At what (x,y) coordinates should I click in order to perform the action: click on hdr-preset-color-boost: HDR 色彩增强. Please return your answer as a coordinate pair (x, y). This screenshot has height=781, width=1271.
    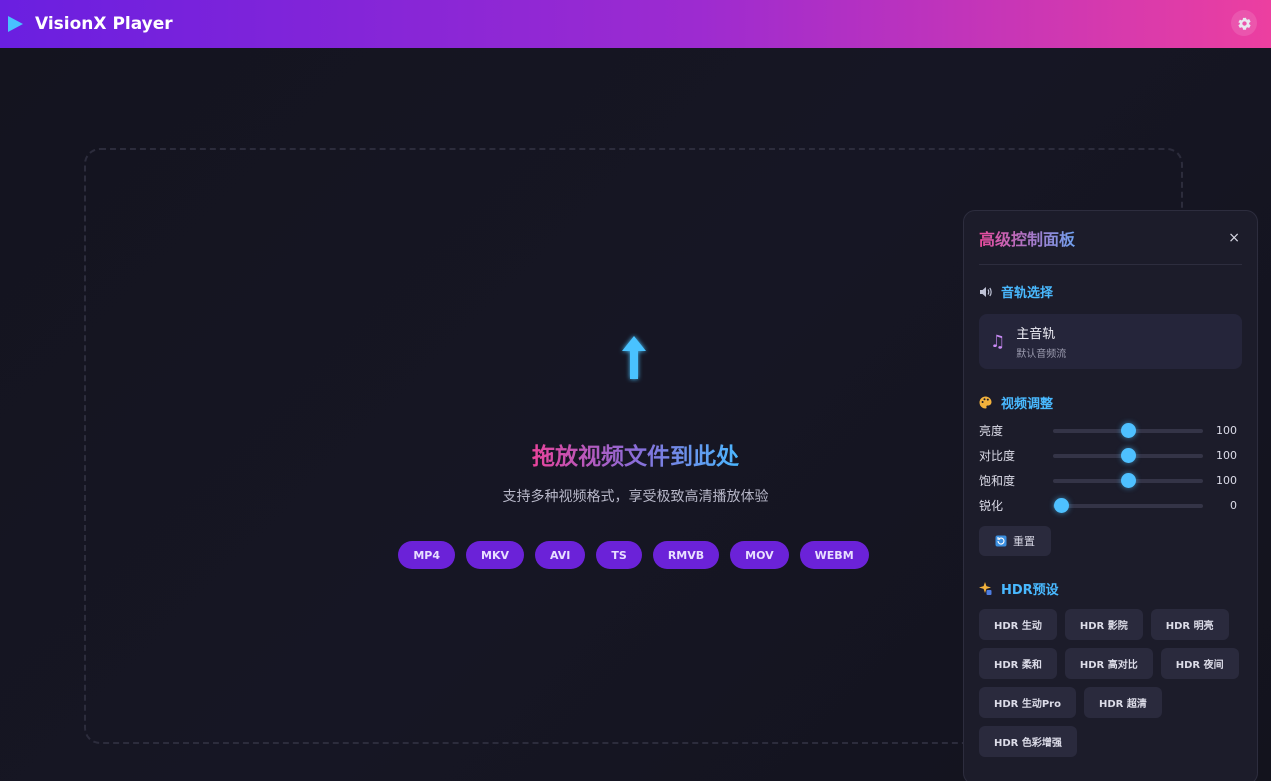
    Looking at the image, I should click on (1028, 741).